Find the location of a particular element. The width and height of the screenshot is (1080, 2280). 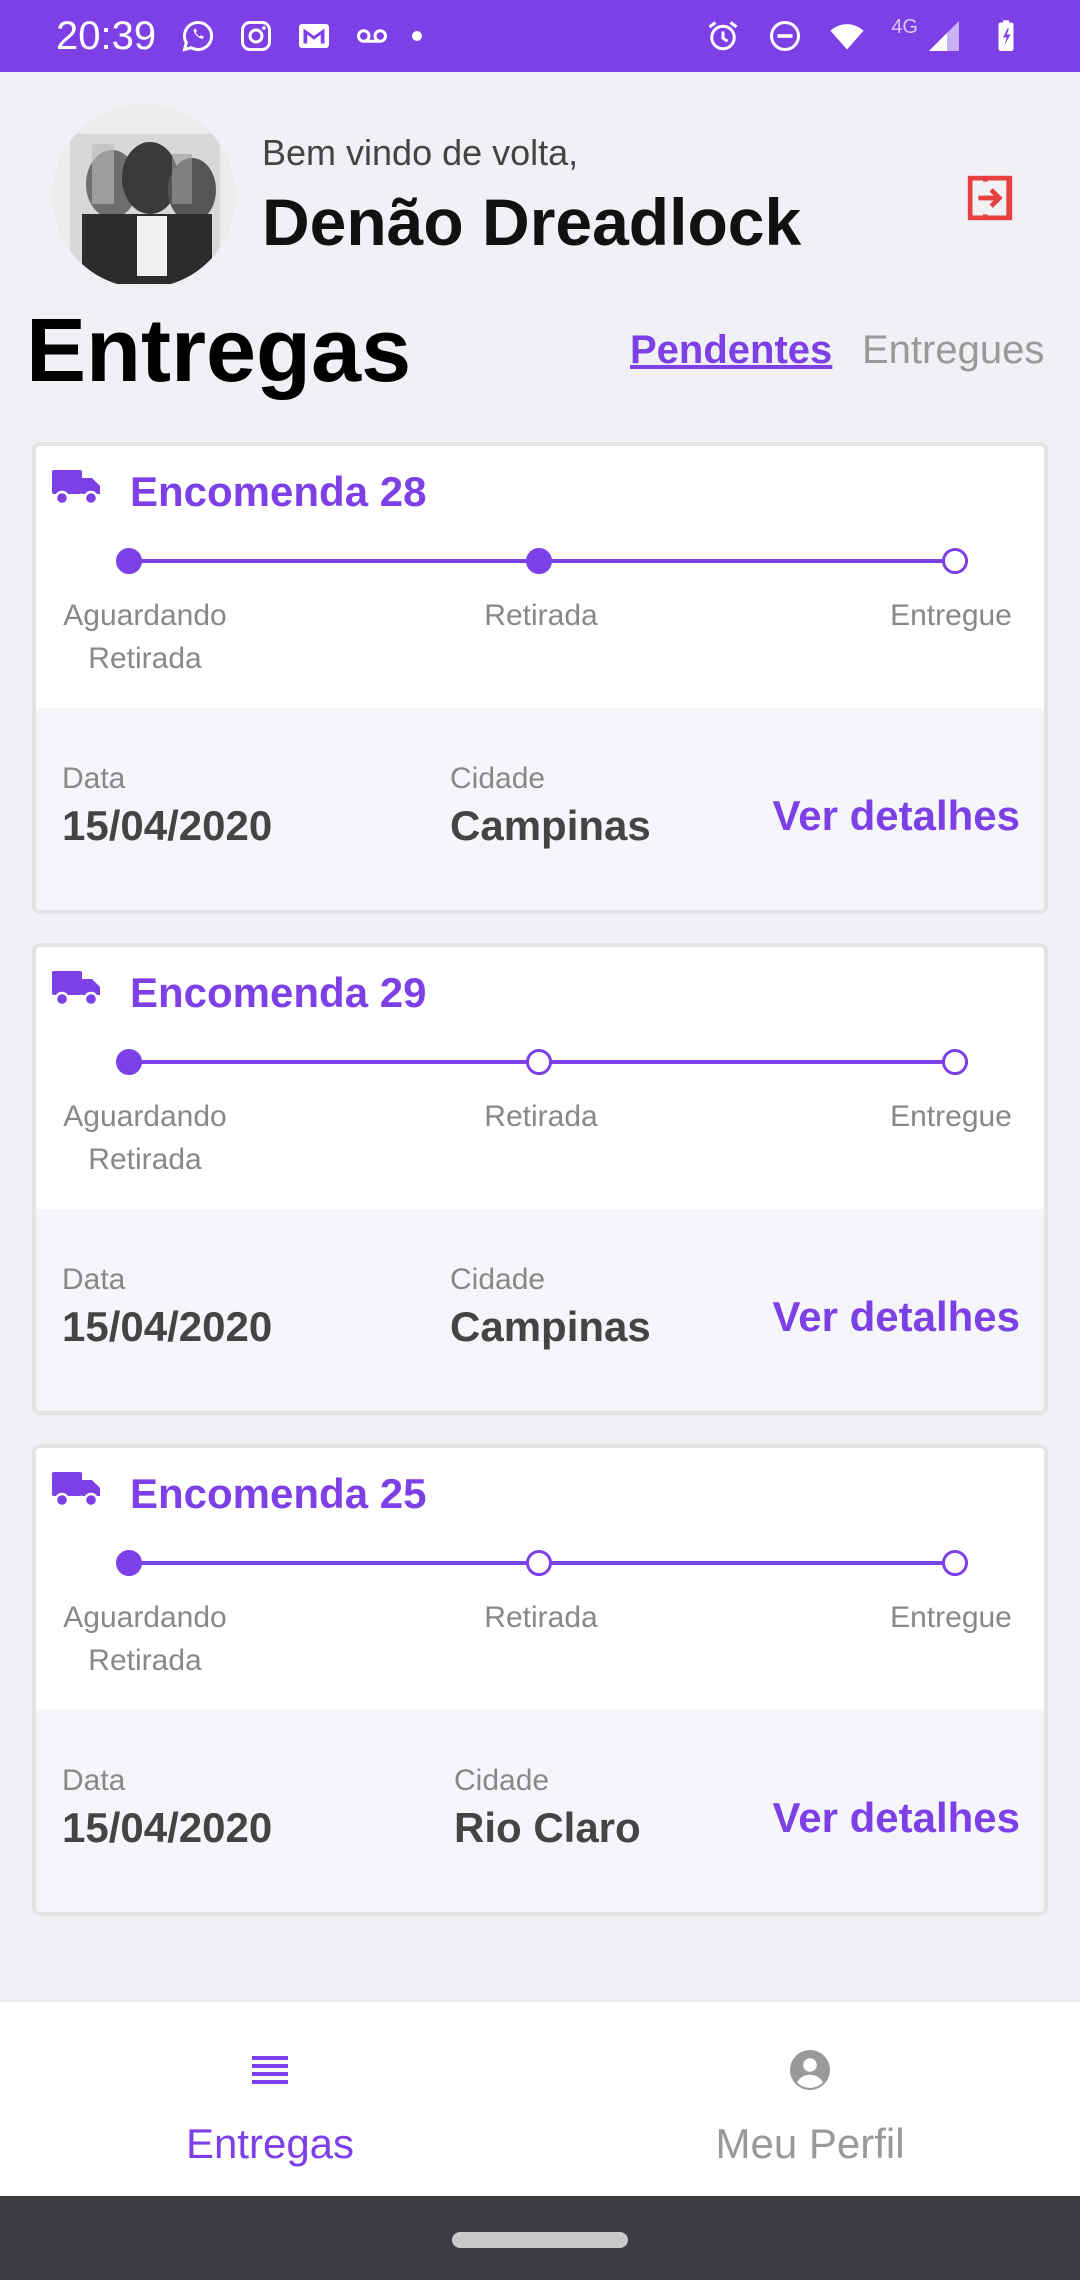

battery-icon is located at coordinates (1006, 36).